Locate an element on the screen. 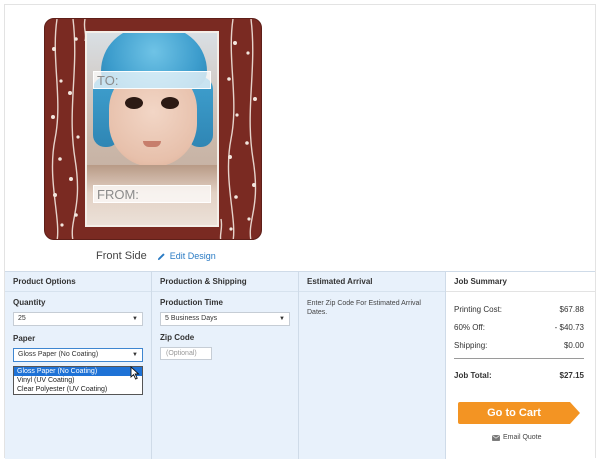 This screenshot has width=600, height=460. discount-row: 60% Off: - $40.73 is located at coordinates (519, 327).